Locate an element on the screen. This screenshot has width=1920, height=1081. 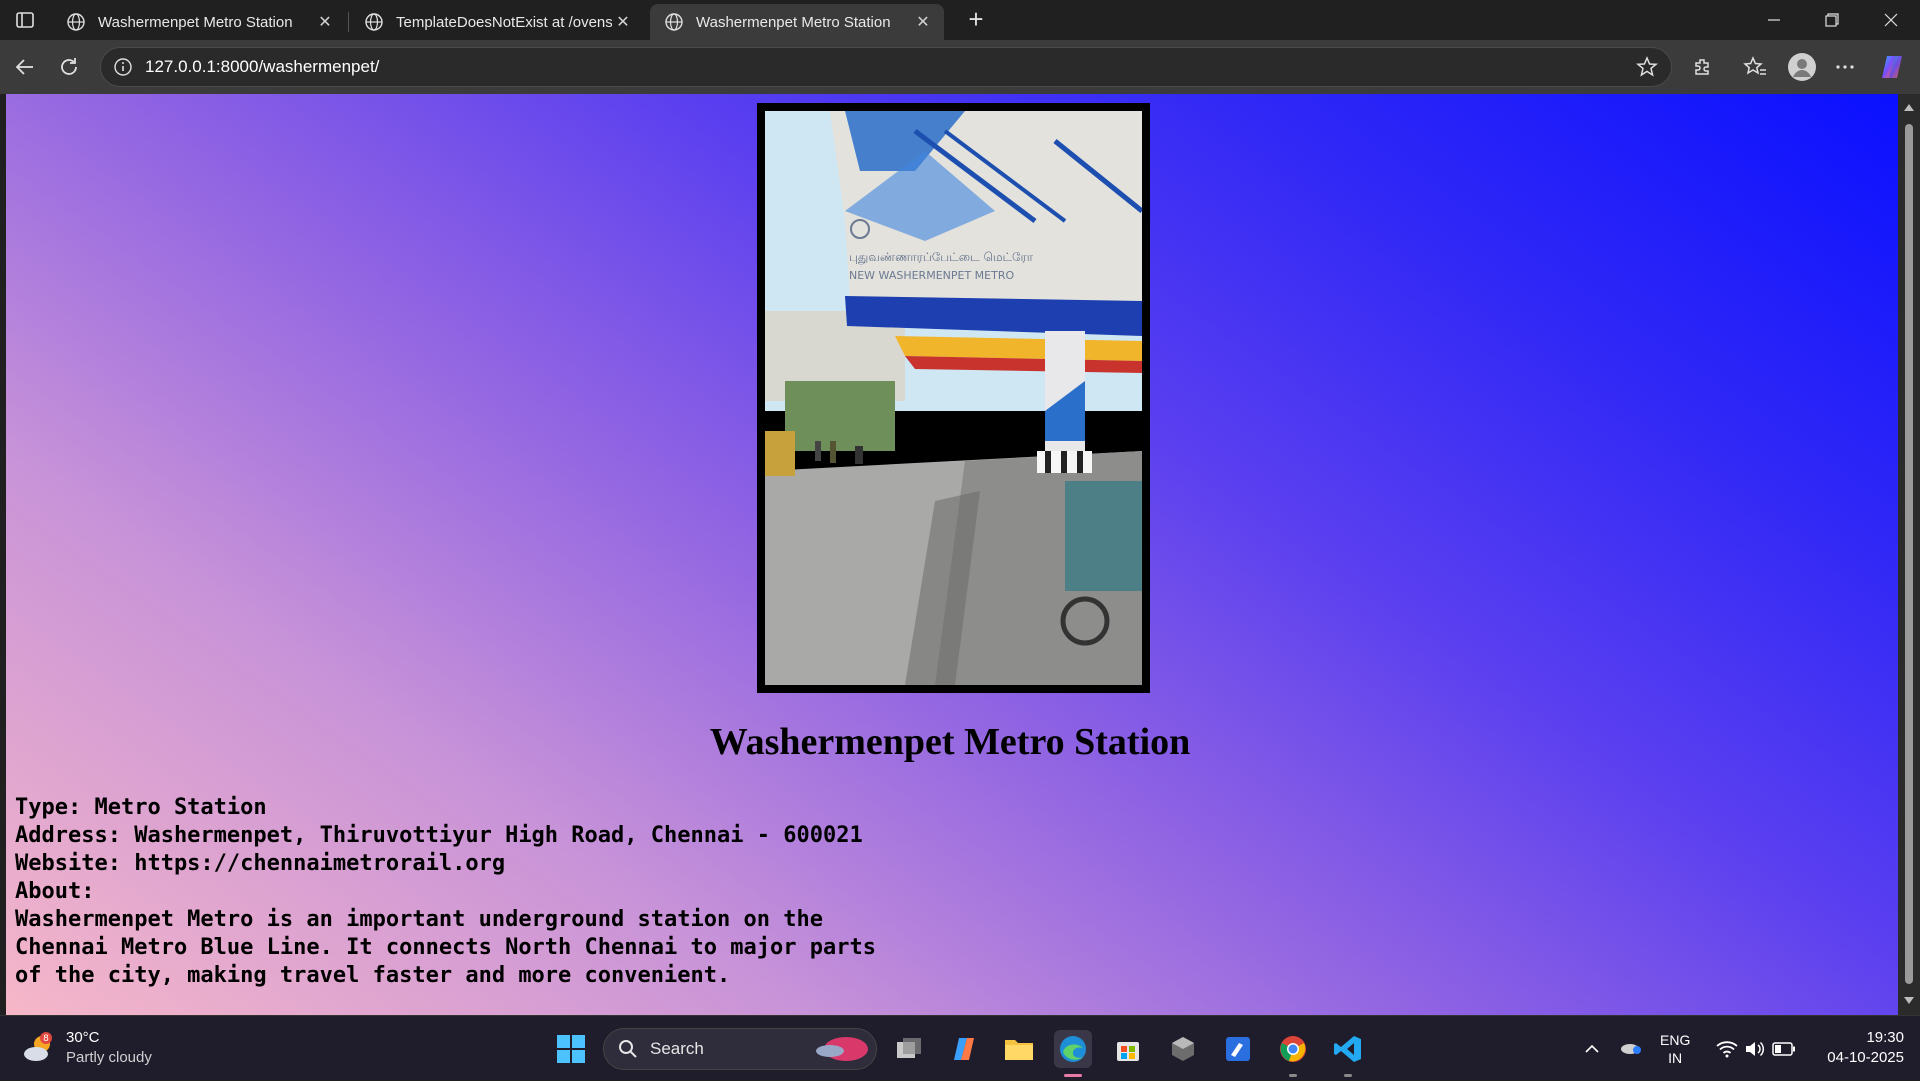
wifi-icon is located at coordinates (1727, 1048).